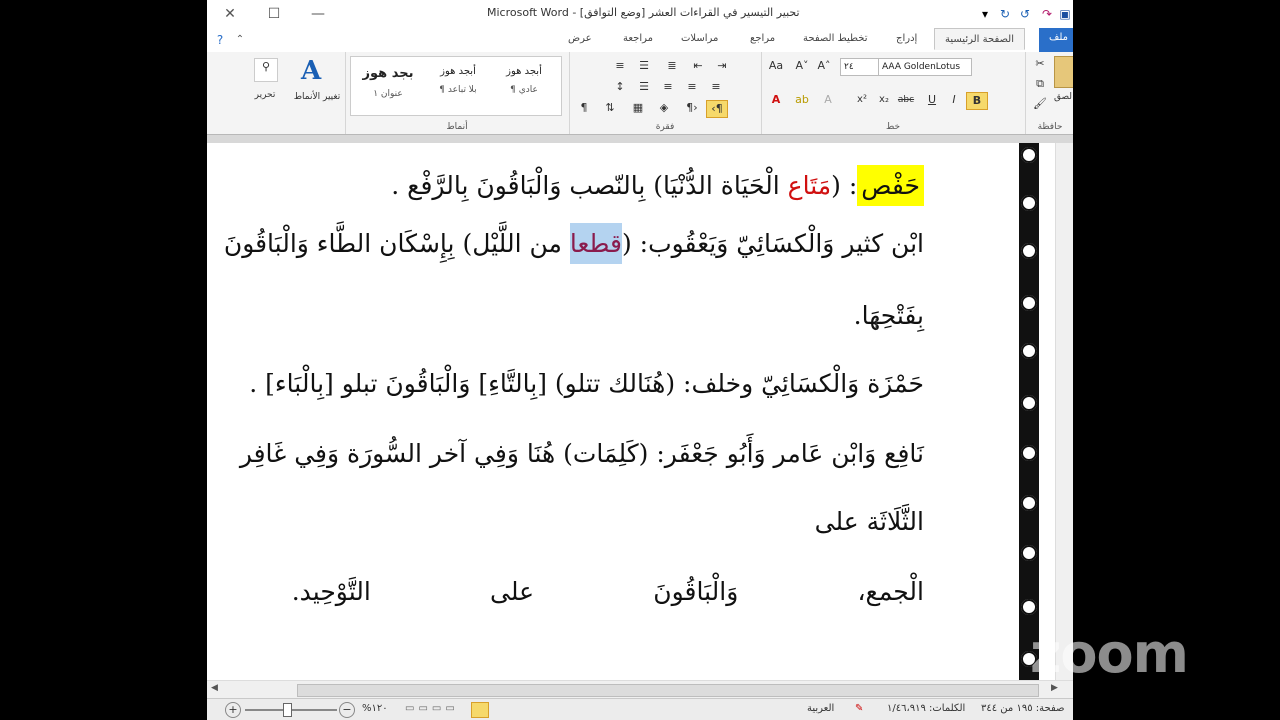 This screenshot has width=1280, height=720. What do you see at coordinates (906, 100) in the screenshot?
I see `strikethrough-icon: abc` at bounding box center [906, 100].